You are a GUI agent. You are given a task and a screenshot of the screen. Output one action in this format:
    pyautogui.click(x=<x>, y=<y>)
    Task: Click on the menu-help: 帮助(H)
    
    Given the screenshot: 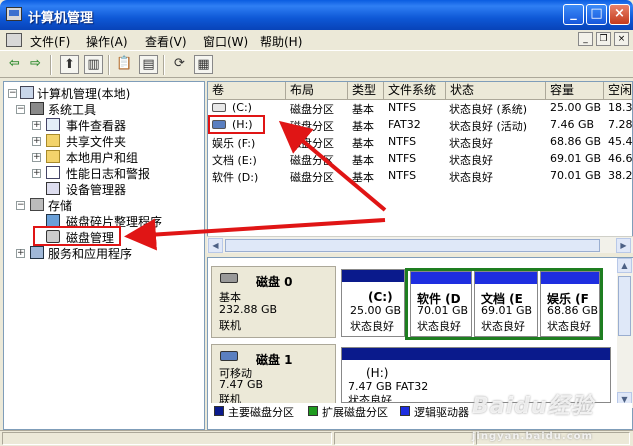 What is the action you would take?
    pyautogui.click(x=281, y=41)
    